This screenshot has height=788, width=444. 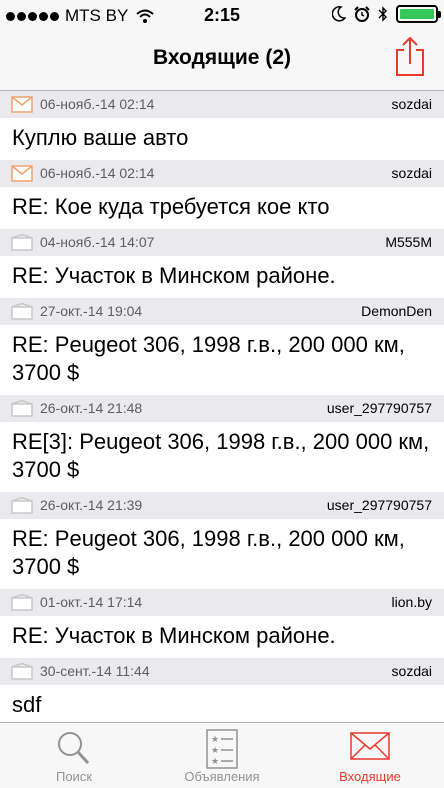 I want to click on message-header: 26-окт.-14 21:48 user_297790757, so click(x=222, y=408).